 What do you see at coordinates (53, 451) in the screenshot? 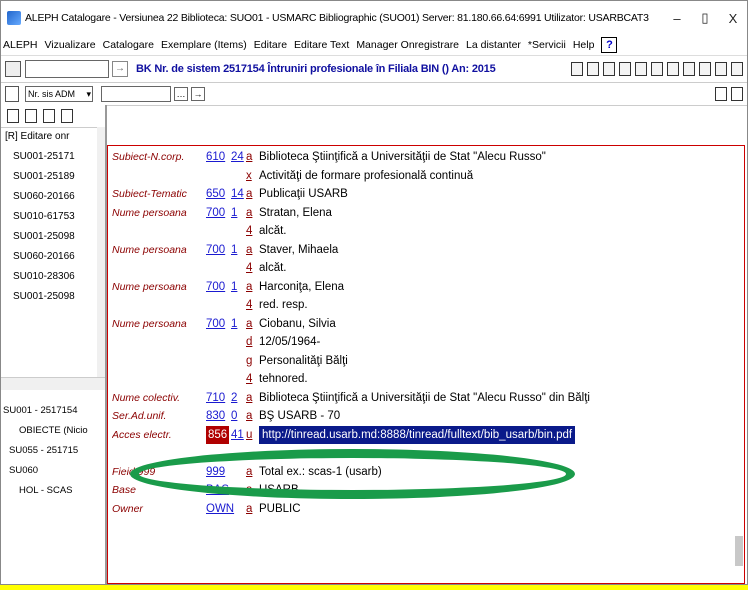
I see `tree2-item: SU055 - 251715` at bounding box center [53, 451].